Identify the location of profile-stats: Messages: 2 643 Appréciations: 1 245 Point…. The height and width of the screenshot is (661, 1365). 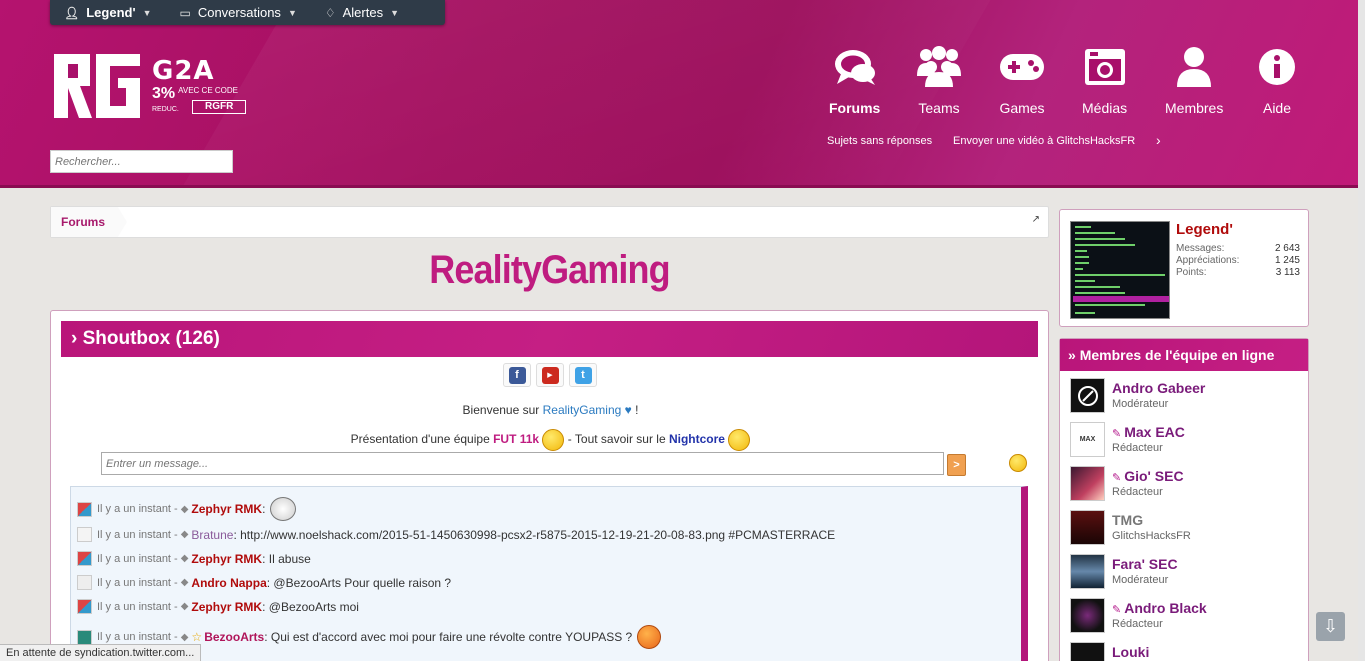
(1238, 260).